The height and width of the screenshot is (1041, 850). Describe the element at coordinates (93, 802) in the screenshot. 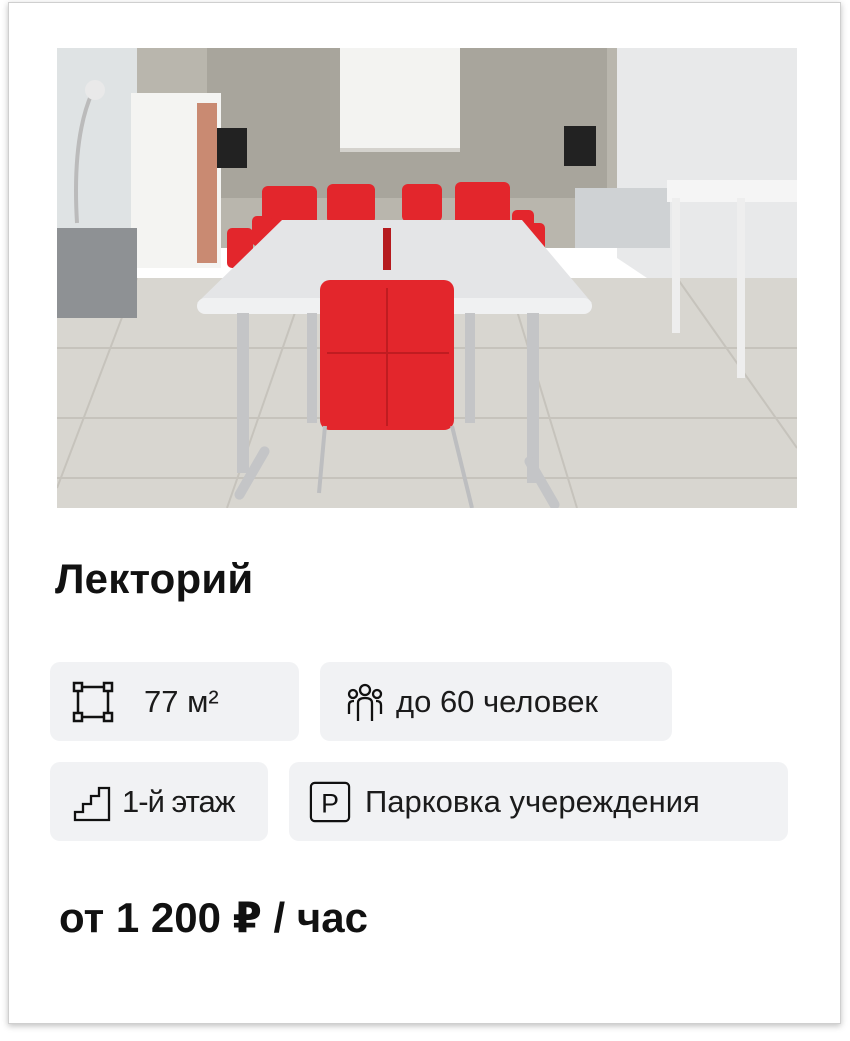

I see `stairs-icon` at that location.